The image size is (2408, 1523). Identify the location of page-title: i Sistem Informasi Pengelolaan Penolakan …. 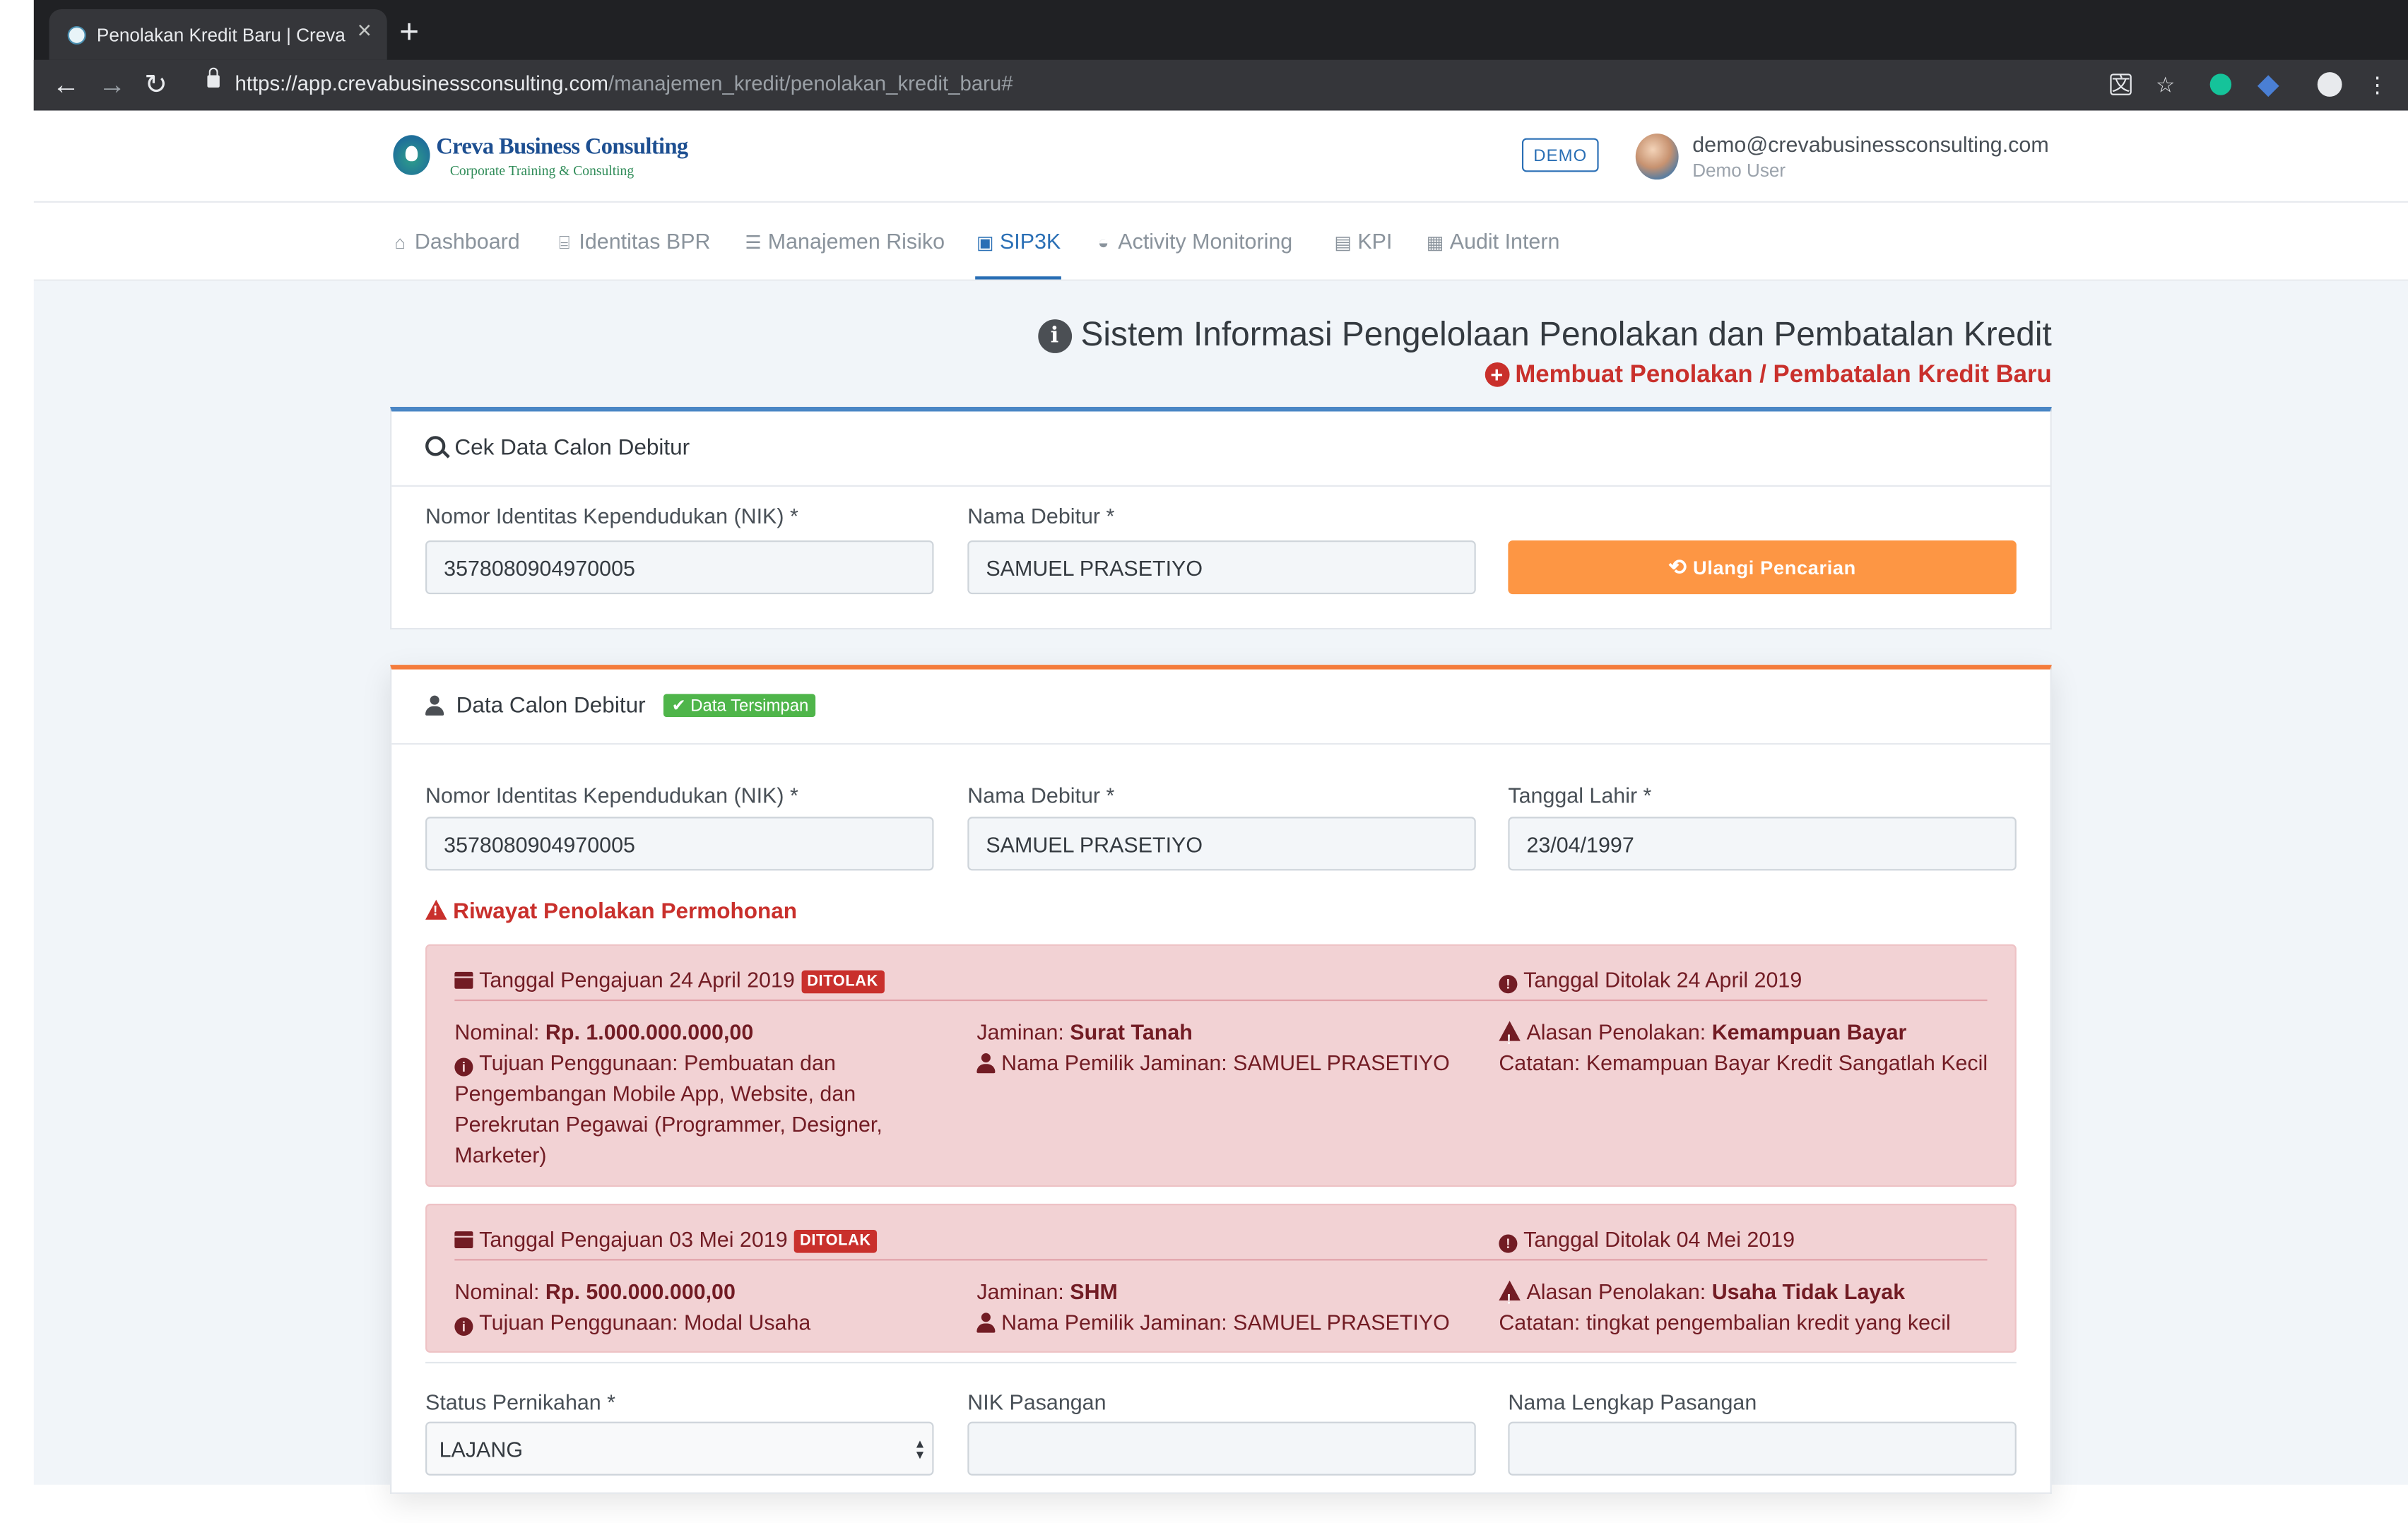
(1544, 335).